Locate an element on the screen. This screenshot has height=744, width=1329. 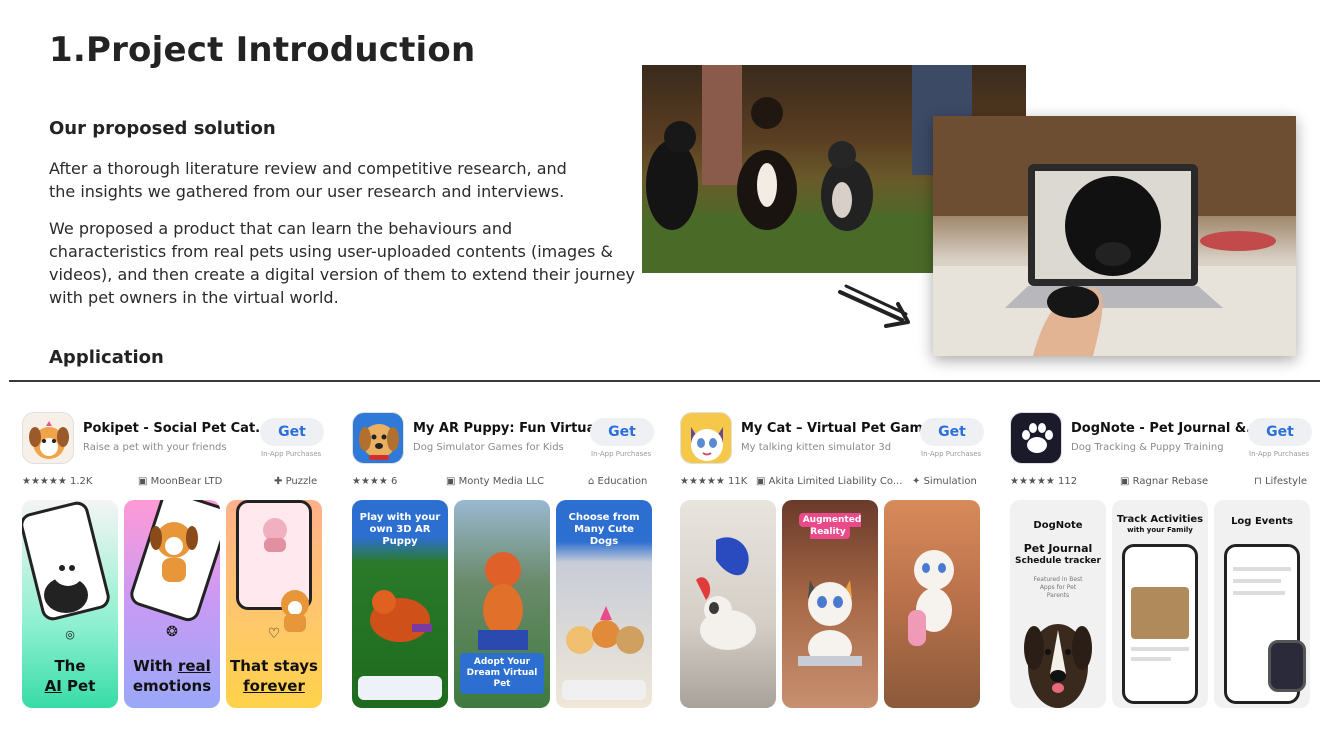
category: ✦ Simulation is located at coordinates (944, 481).